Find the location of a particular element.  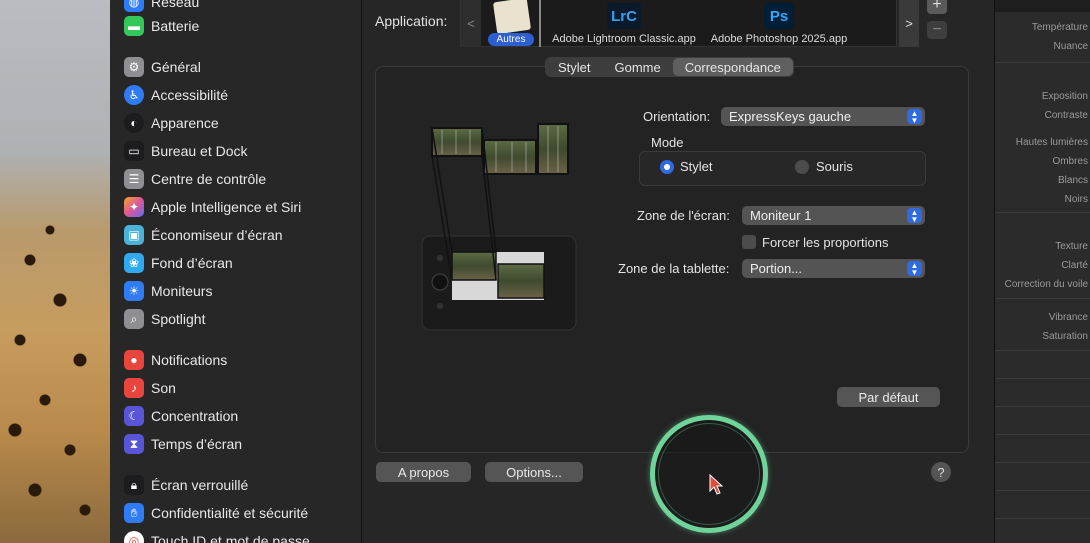

gear-icon: ⚙ is located at coordinates (134, 67).